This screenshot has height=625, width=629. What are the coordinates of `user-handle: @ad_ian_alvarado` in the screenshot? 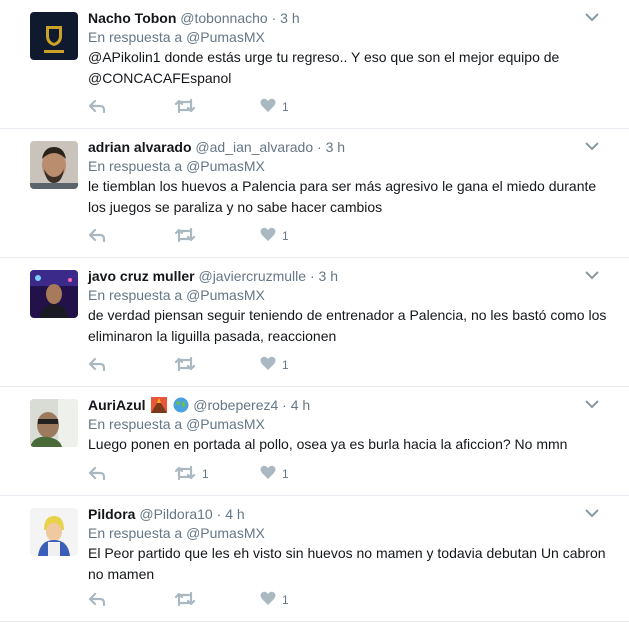 It's located at (254, 147).